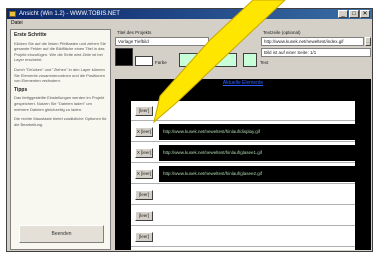 Image resolution: width=381 pixels, height=256 pixels. I want to click on image-select: Bild ist auf einer Seite: 1/1, so click(316, 52).